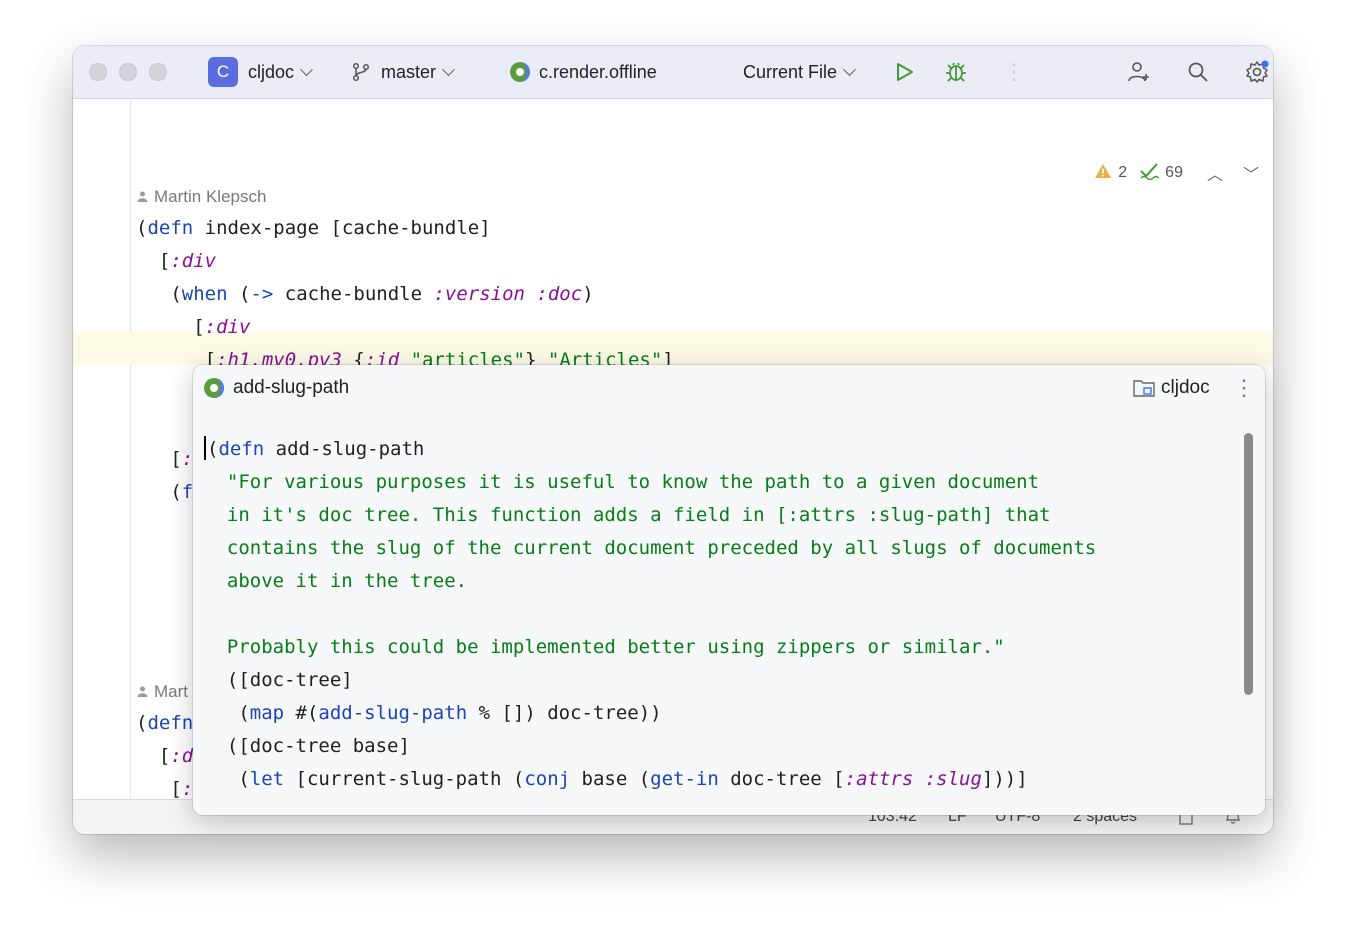 This screenshot has height=935, width=1346. What do you see at coordinates (291, 387) in the screenshot?
I see `popup-symbol-name: add-slug-path` at bounding box center [291, 387].